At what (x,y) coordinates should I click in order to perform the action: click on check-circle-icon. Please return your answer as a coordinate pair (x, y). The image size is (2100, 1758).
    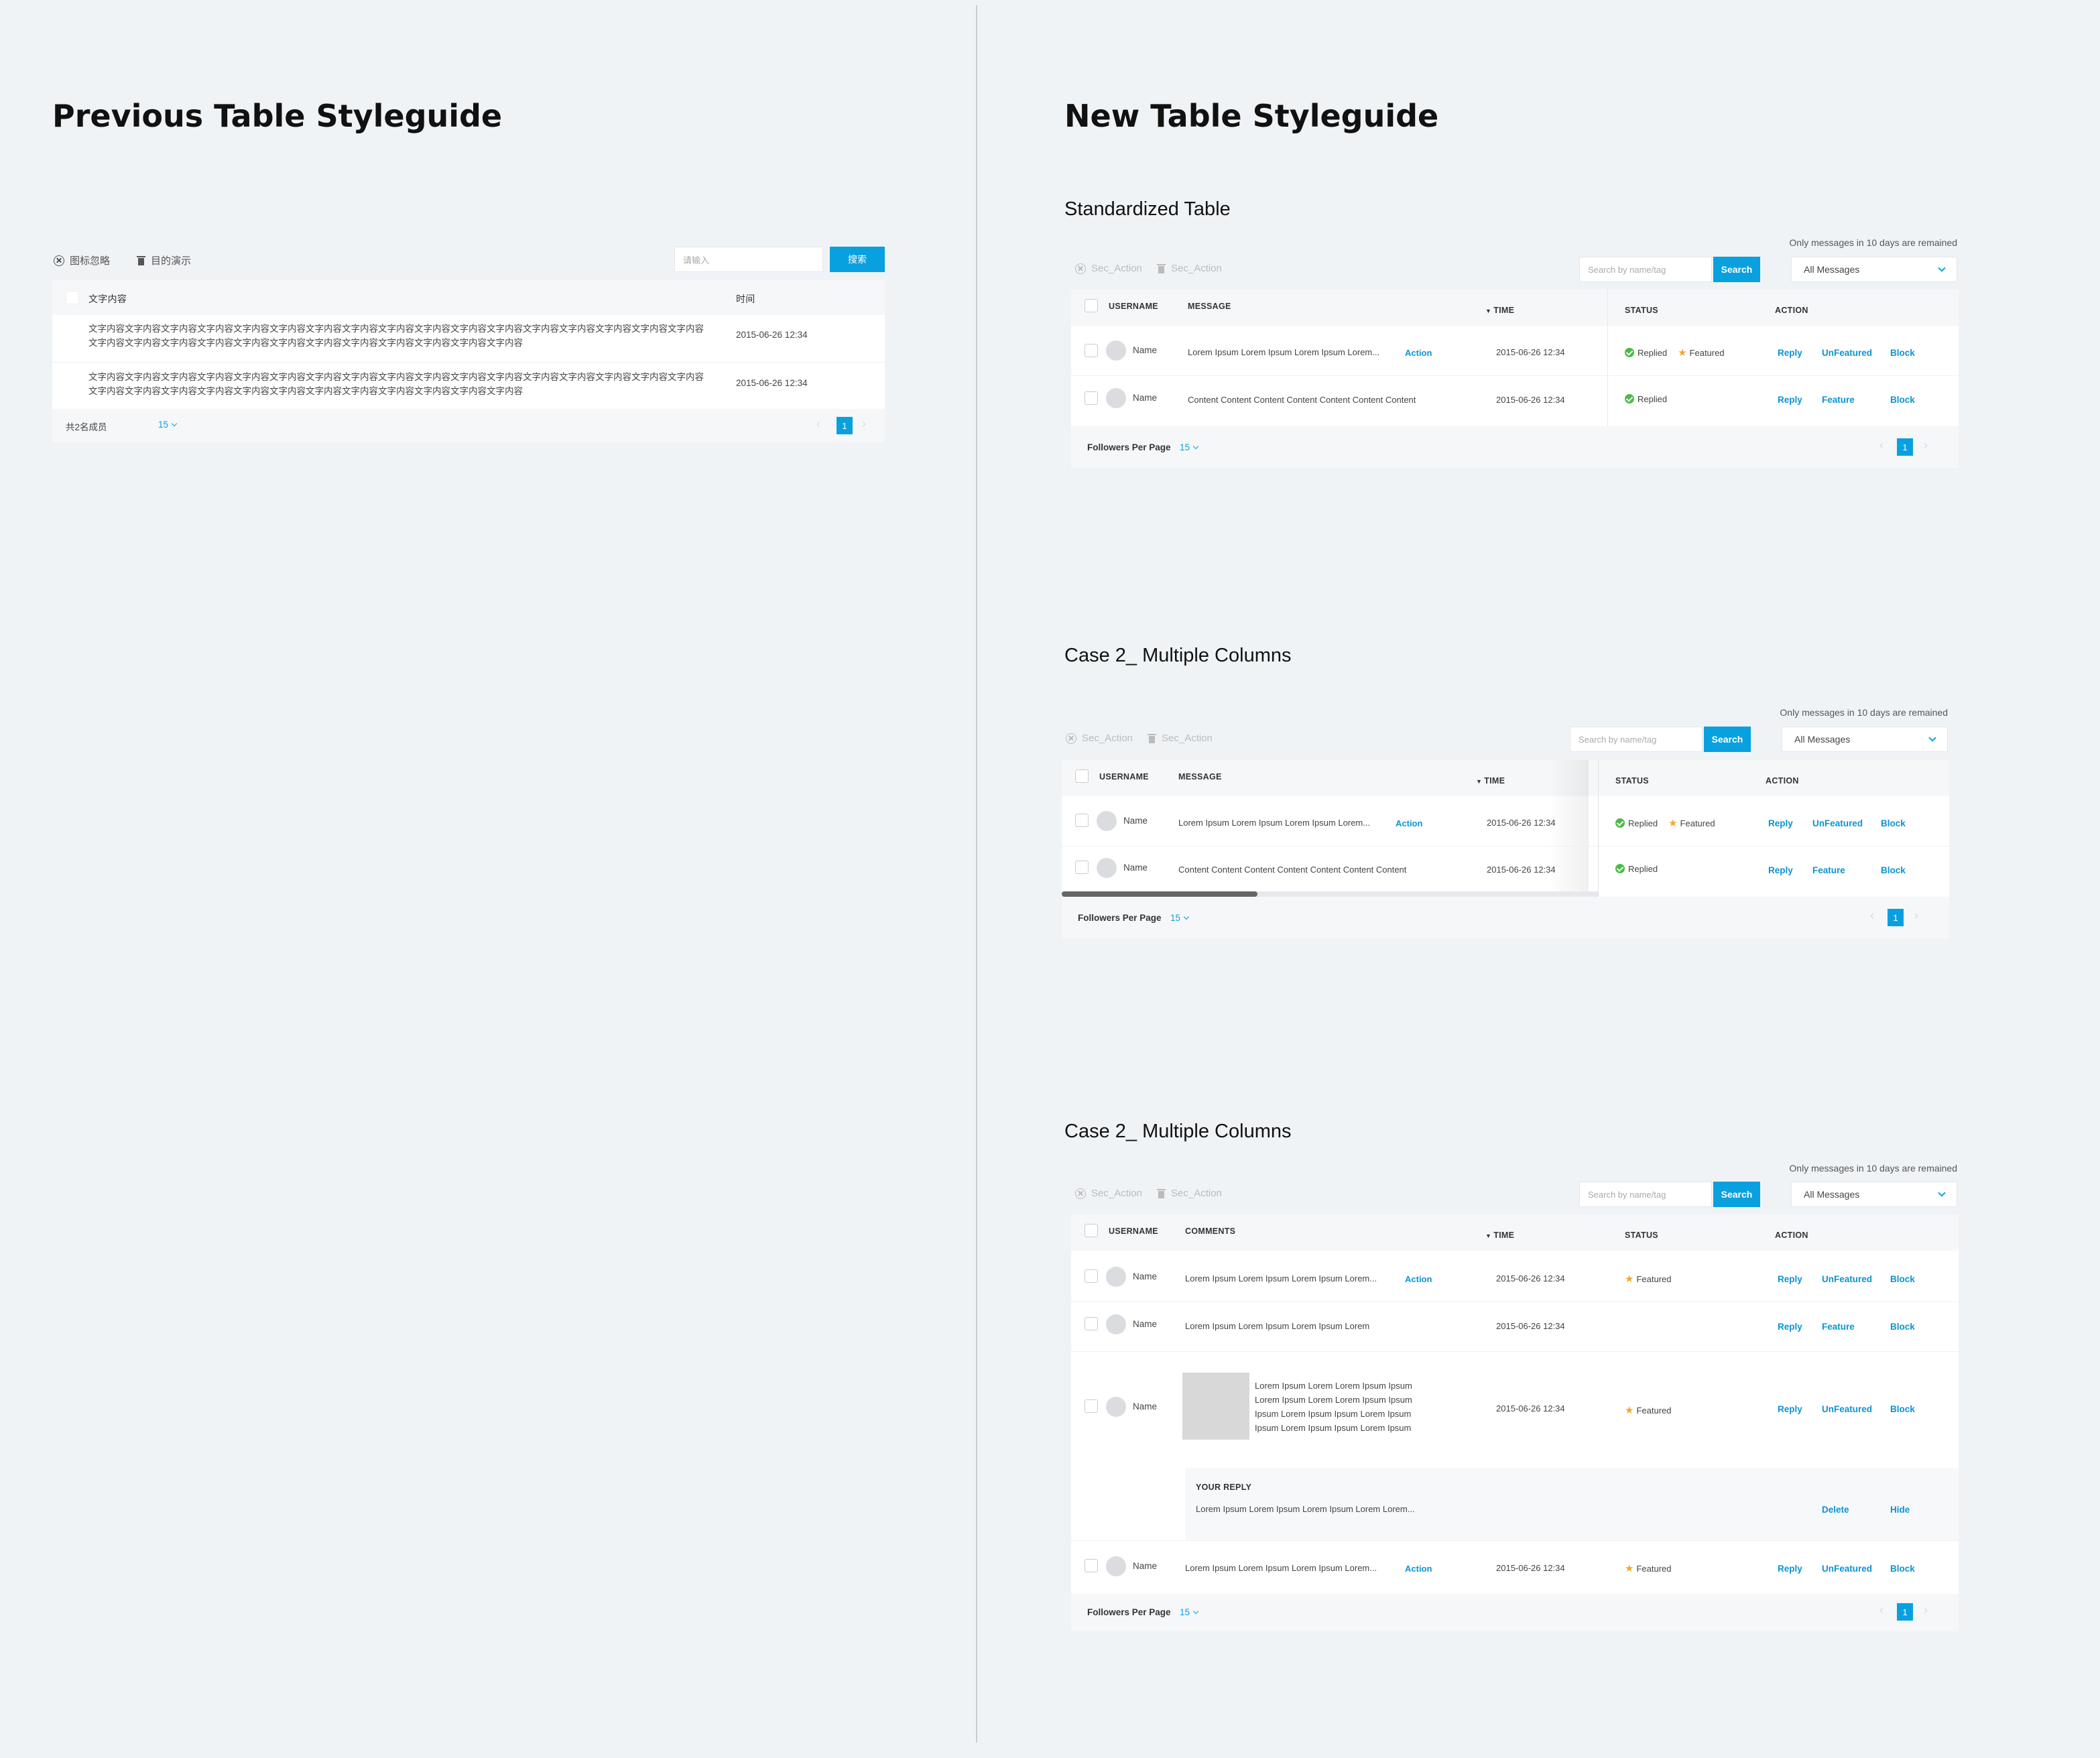
    Looking at the image, I should click on (1620, 868).